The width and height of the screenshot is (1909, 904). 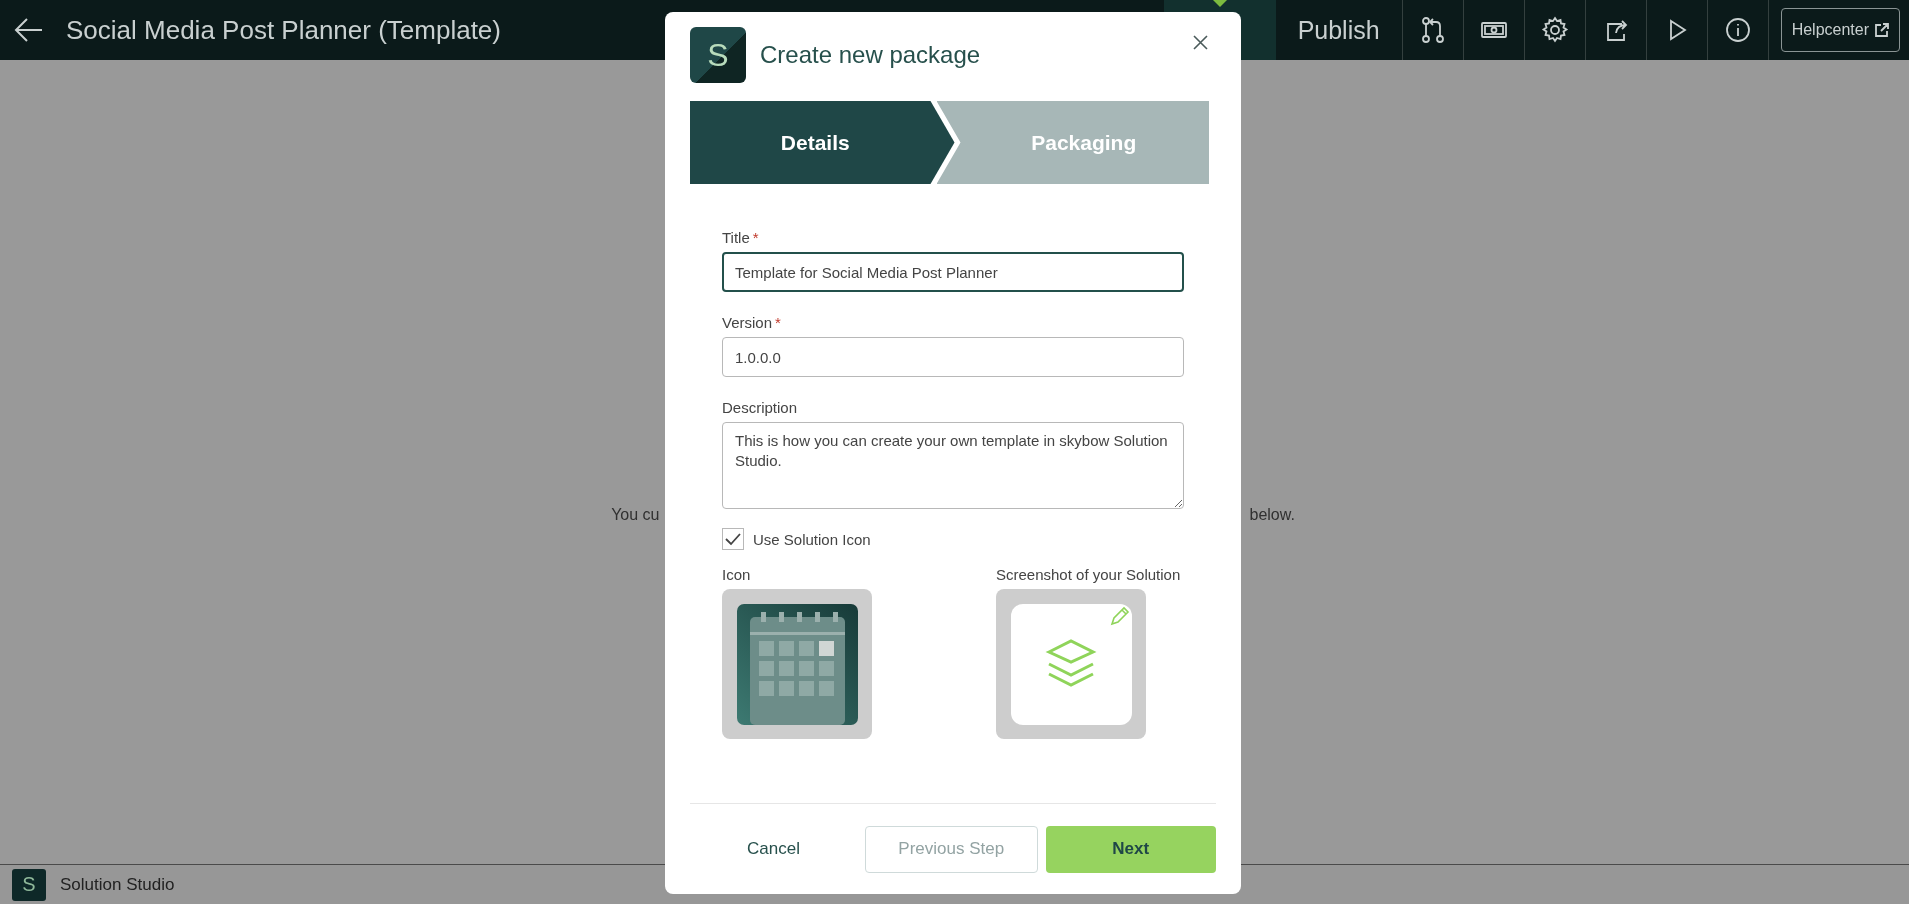 What do you see at coordinates (812, 539) in the screenshot?
I see `checkbox-label: Use Solution Icon` at bounding box center [812, 539].